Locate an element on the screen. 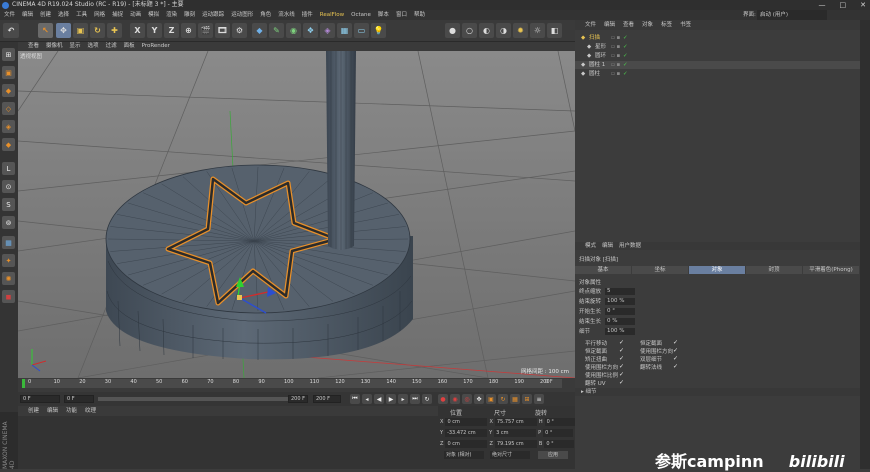  menu-item: 文件 is located at coordinates (9, 15).